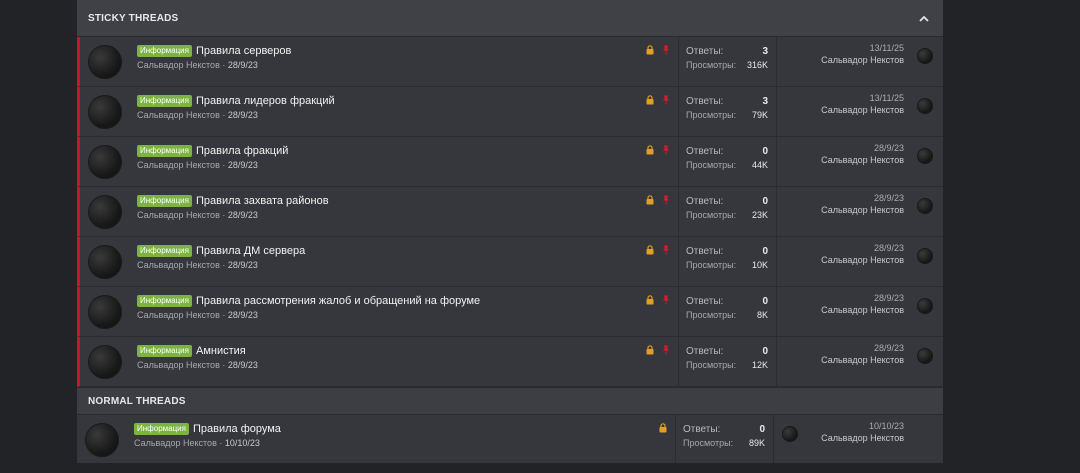  I want to click on thread-title-link: Правила захвата районов, so click(262, 201).